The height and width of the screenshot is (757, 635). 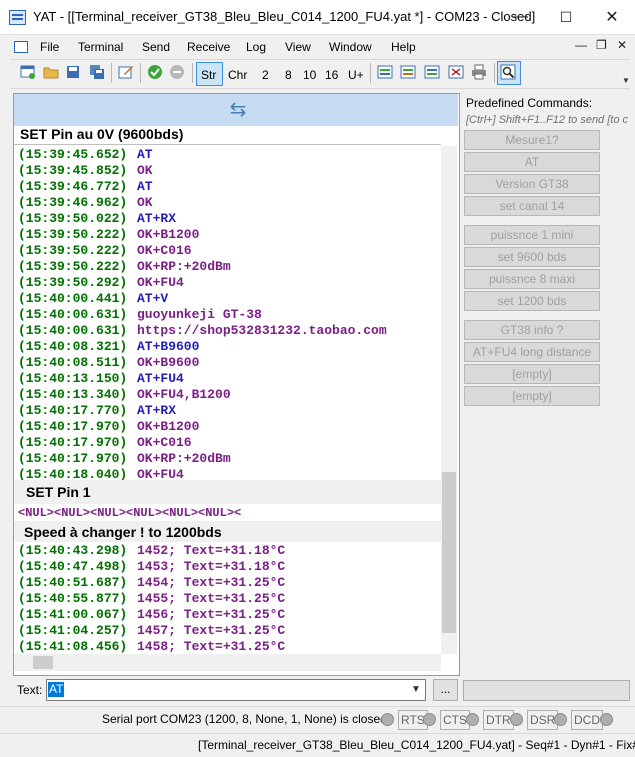 What do you see at coordinates (21, 47) in the screenshot?
I see `mdi-child-icon` at bounding box center [21, 47].